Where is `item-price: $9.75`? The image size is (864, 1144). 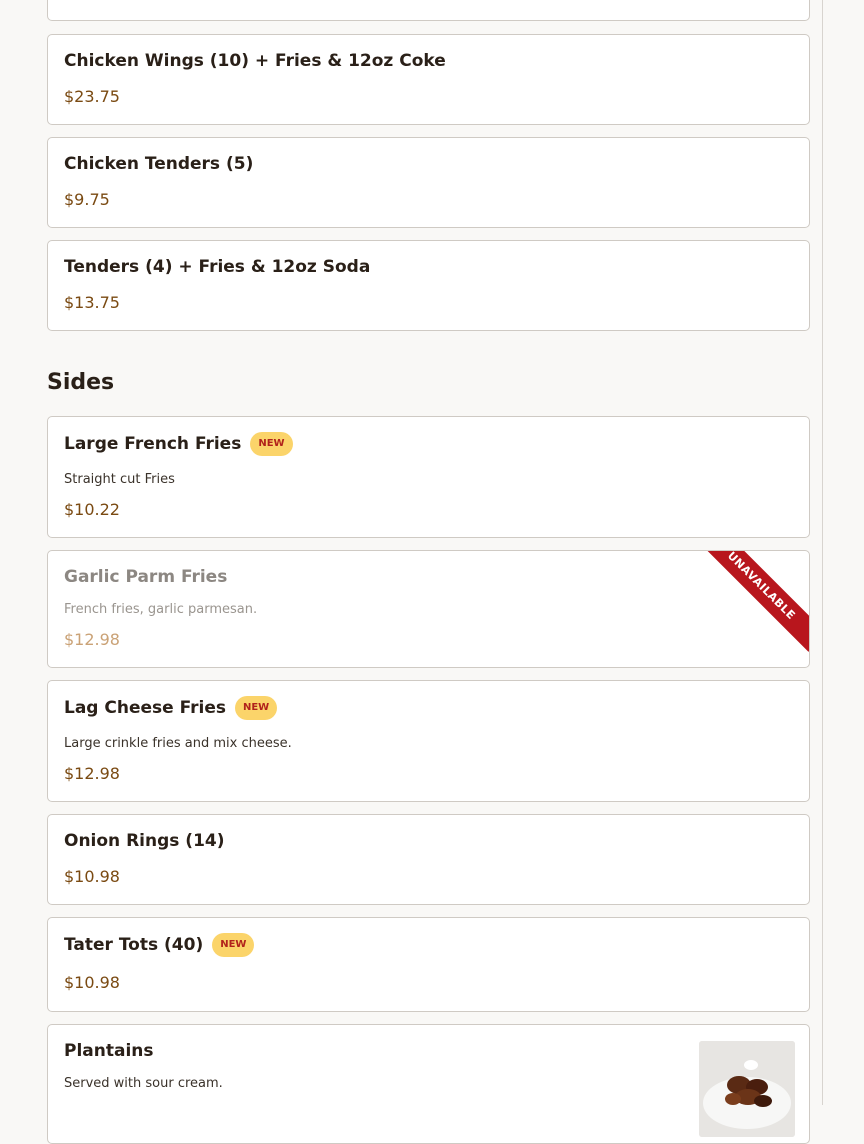
item-price: $9.75 is located at coordinates (87, 199).